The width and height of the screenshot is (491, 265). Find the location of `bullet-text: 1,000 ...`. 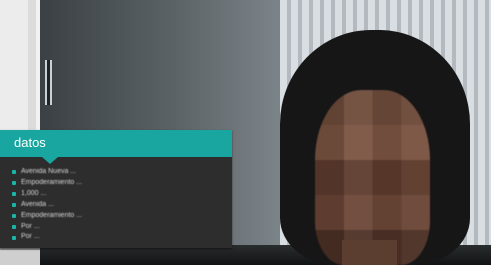

bullet-text: 1,000 ... is located at coordinates (34, 193).